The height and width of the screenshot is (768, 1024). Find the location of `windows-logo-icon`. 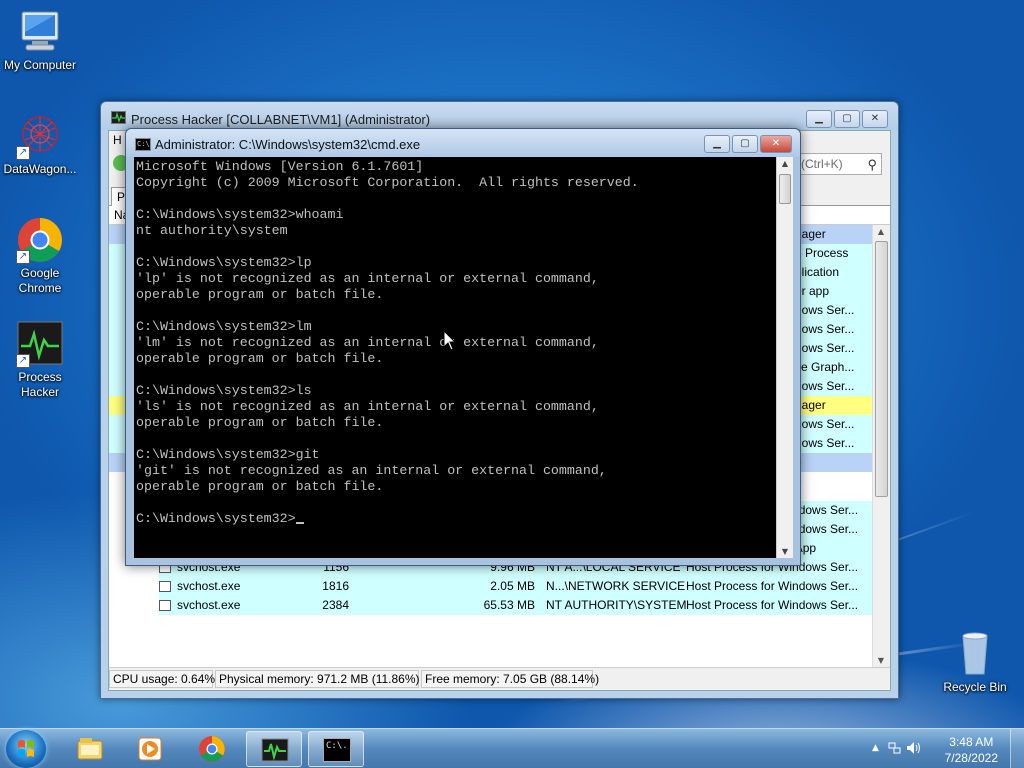

windows-logo-icon is located at coordinates (26, 748).